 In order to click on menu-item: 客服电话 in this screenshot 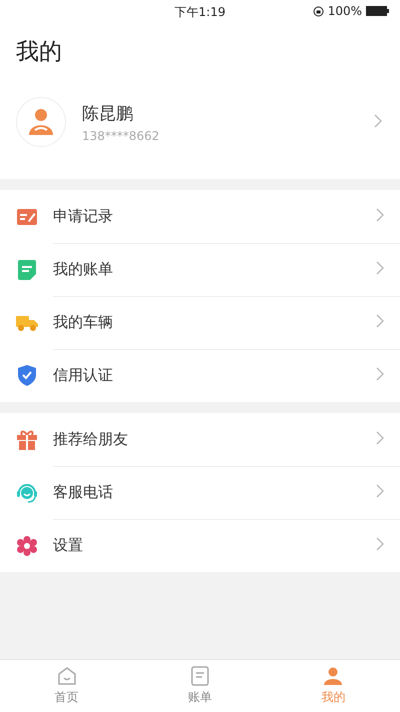, I will do `click(200, 492)`.